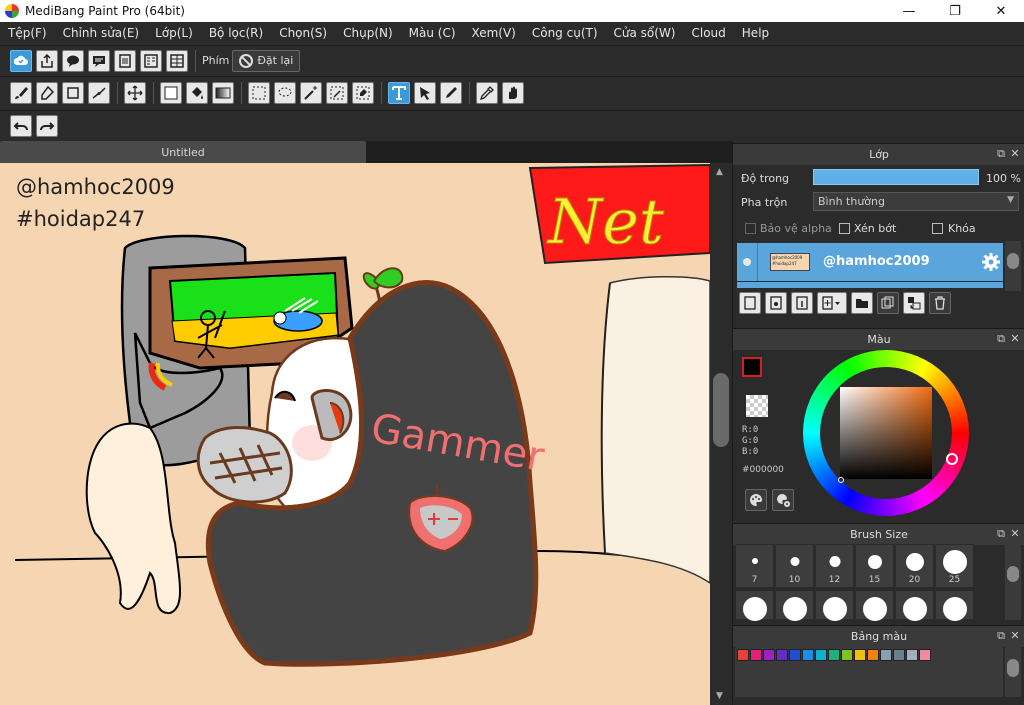 The width and height of the screenshot is (1024, 705). I want to click on select-pen-tool-button, so click(337, 93).